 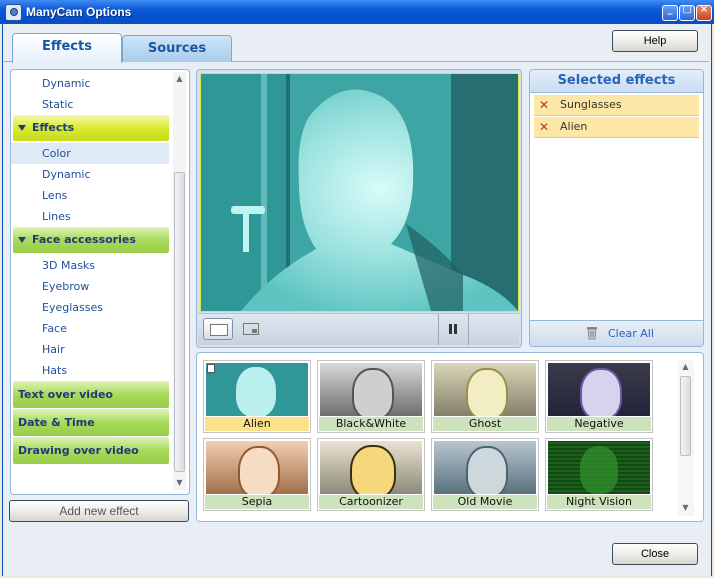 I want to click on effect-label: Old Movie, so click(x=485, y=502).